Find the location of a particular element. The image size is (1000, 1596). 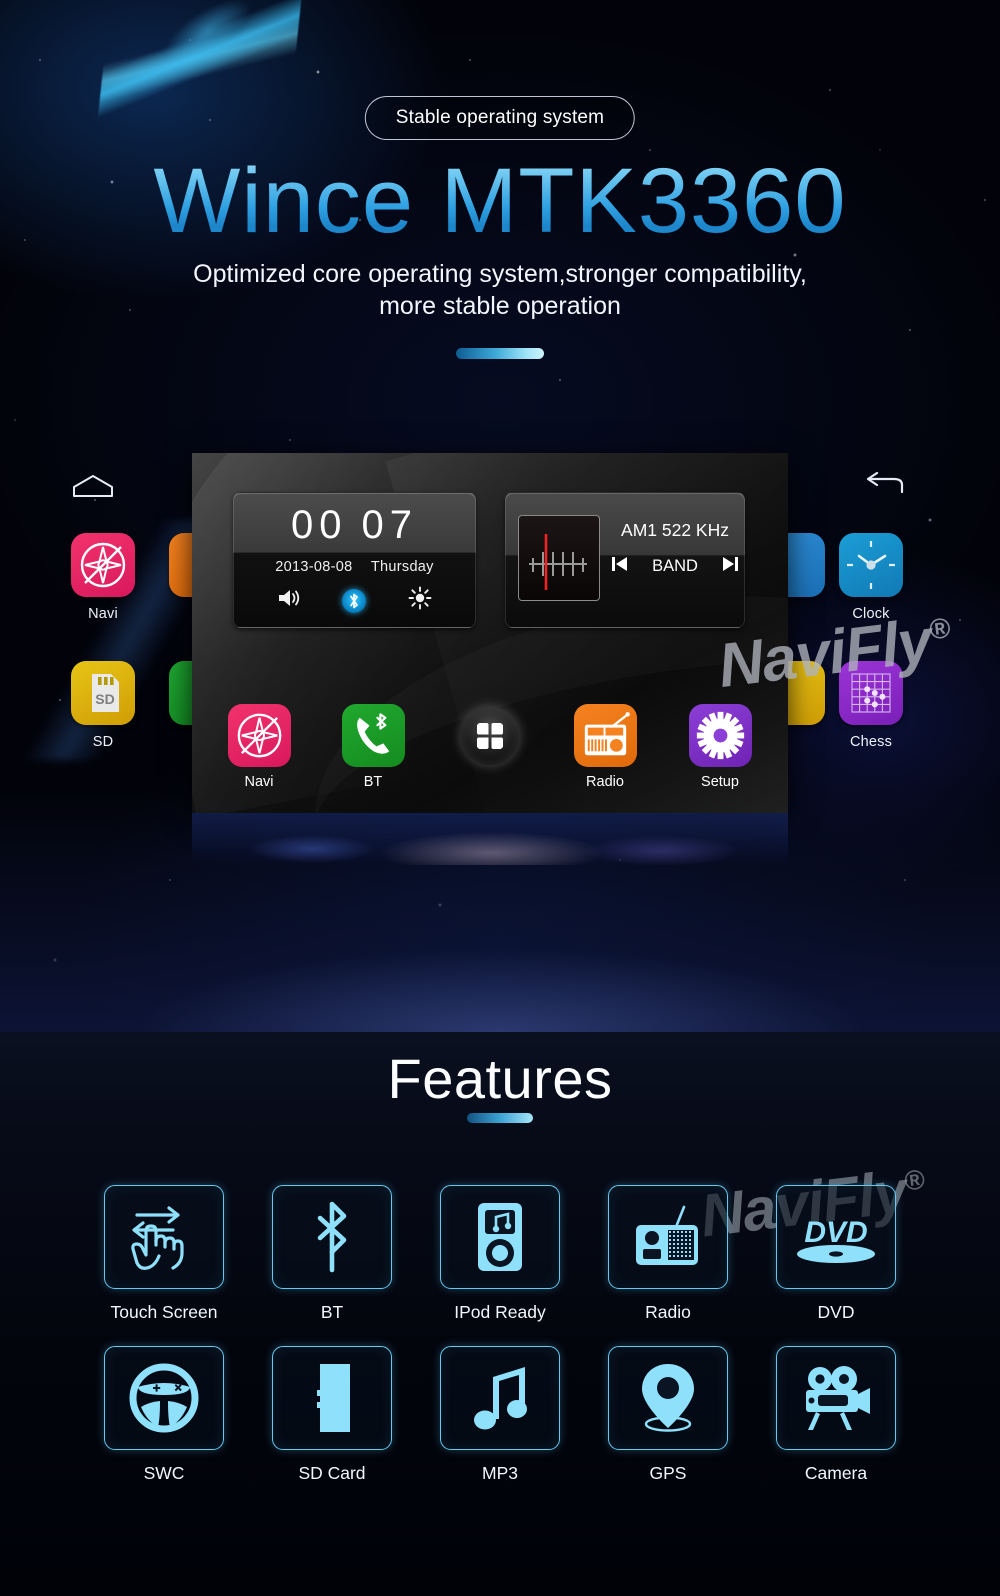

radio-controls: BAND is located at coordinates (675, 566).